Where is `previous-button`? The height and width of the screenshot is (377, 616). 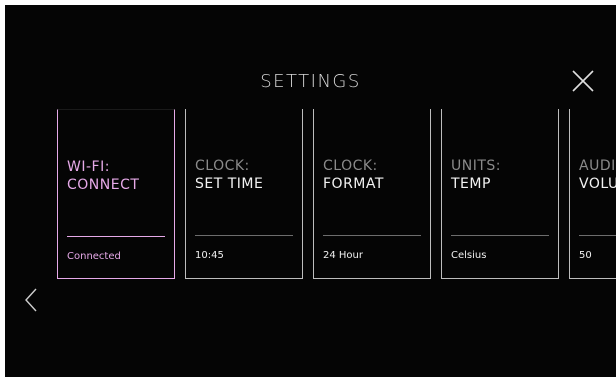
previous-button is located at coordinates (31, 300).